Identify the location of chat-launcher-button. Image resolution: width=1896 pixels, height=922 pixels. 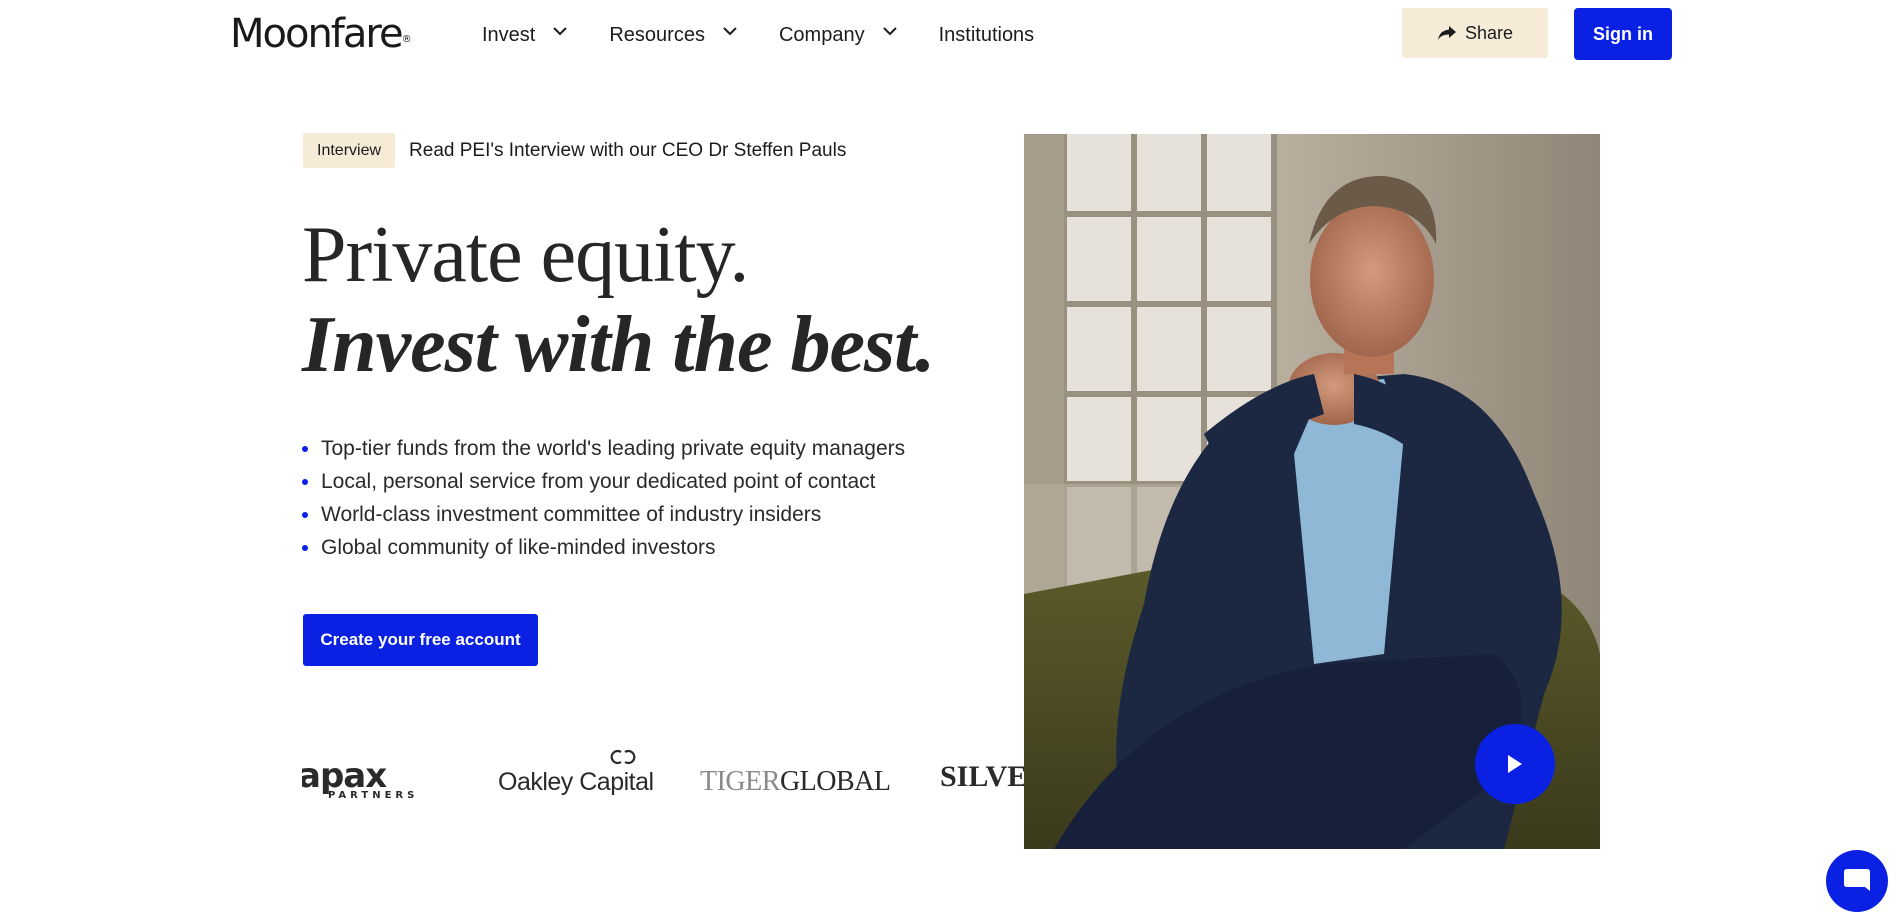
(1857, 881).